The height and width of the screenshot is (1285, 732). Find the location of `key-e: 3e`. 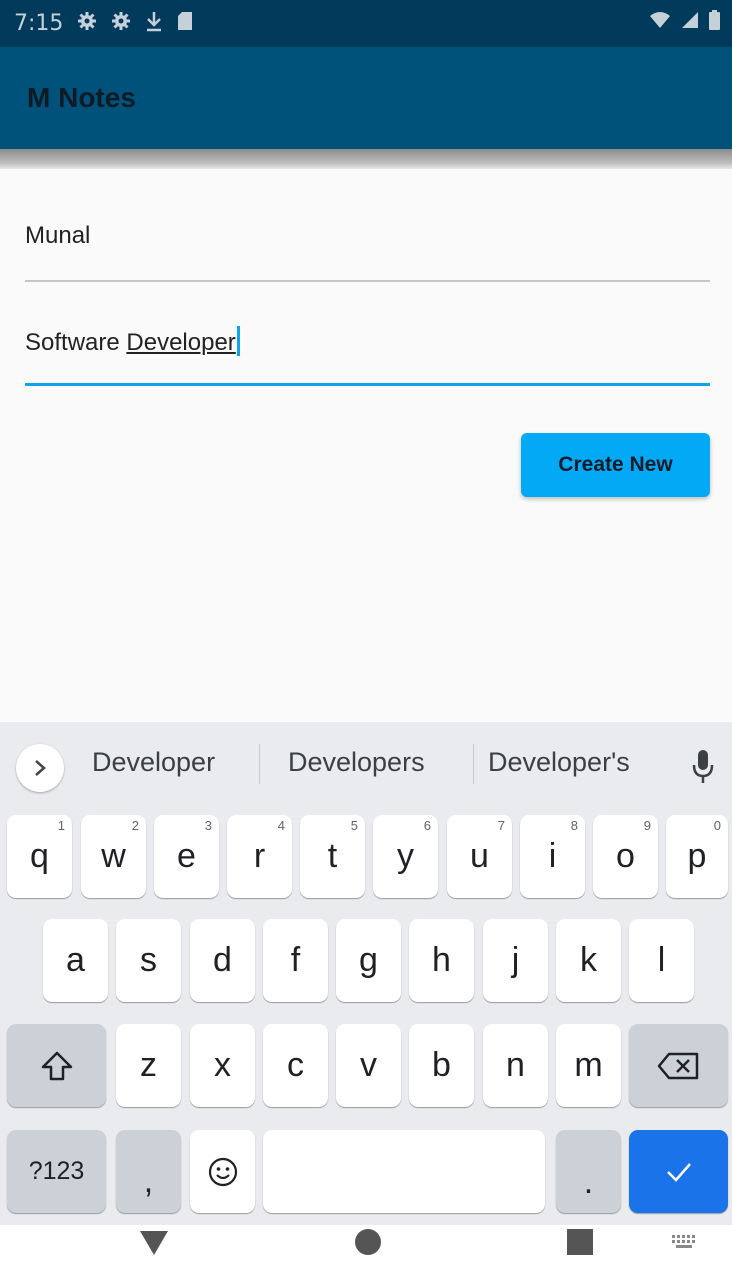

key-e: 3e is located at coordinates (186, 856).